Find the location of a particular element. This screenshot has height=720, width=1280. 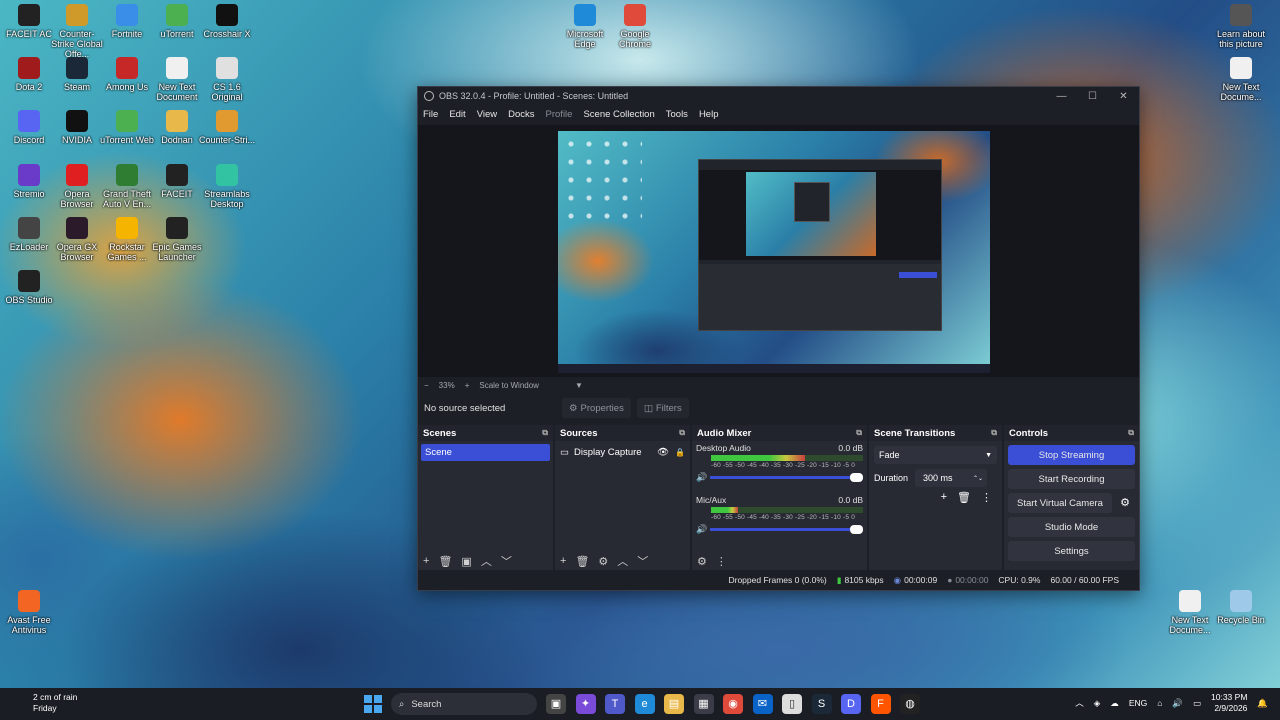

stepper-icon: ⌃⌄ is located at coordinates (978, 478).